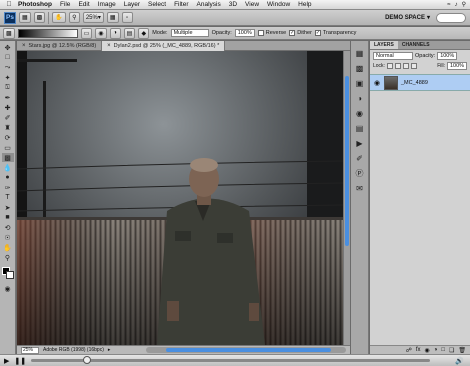 The width and height of the screenshot is (470, 366). I want to click on vertical-scroll-thumb, so click(347, 161).